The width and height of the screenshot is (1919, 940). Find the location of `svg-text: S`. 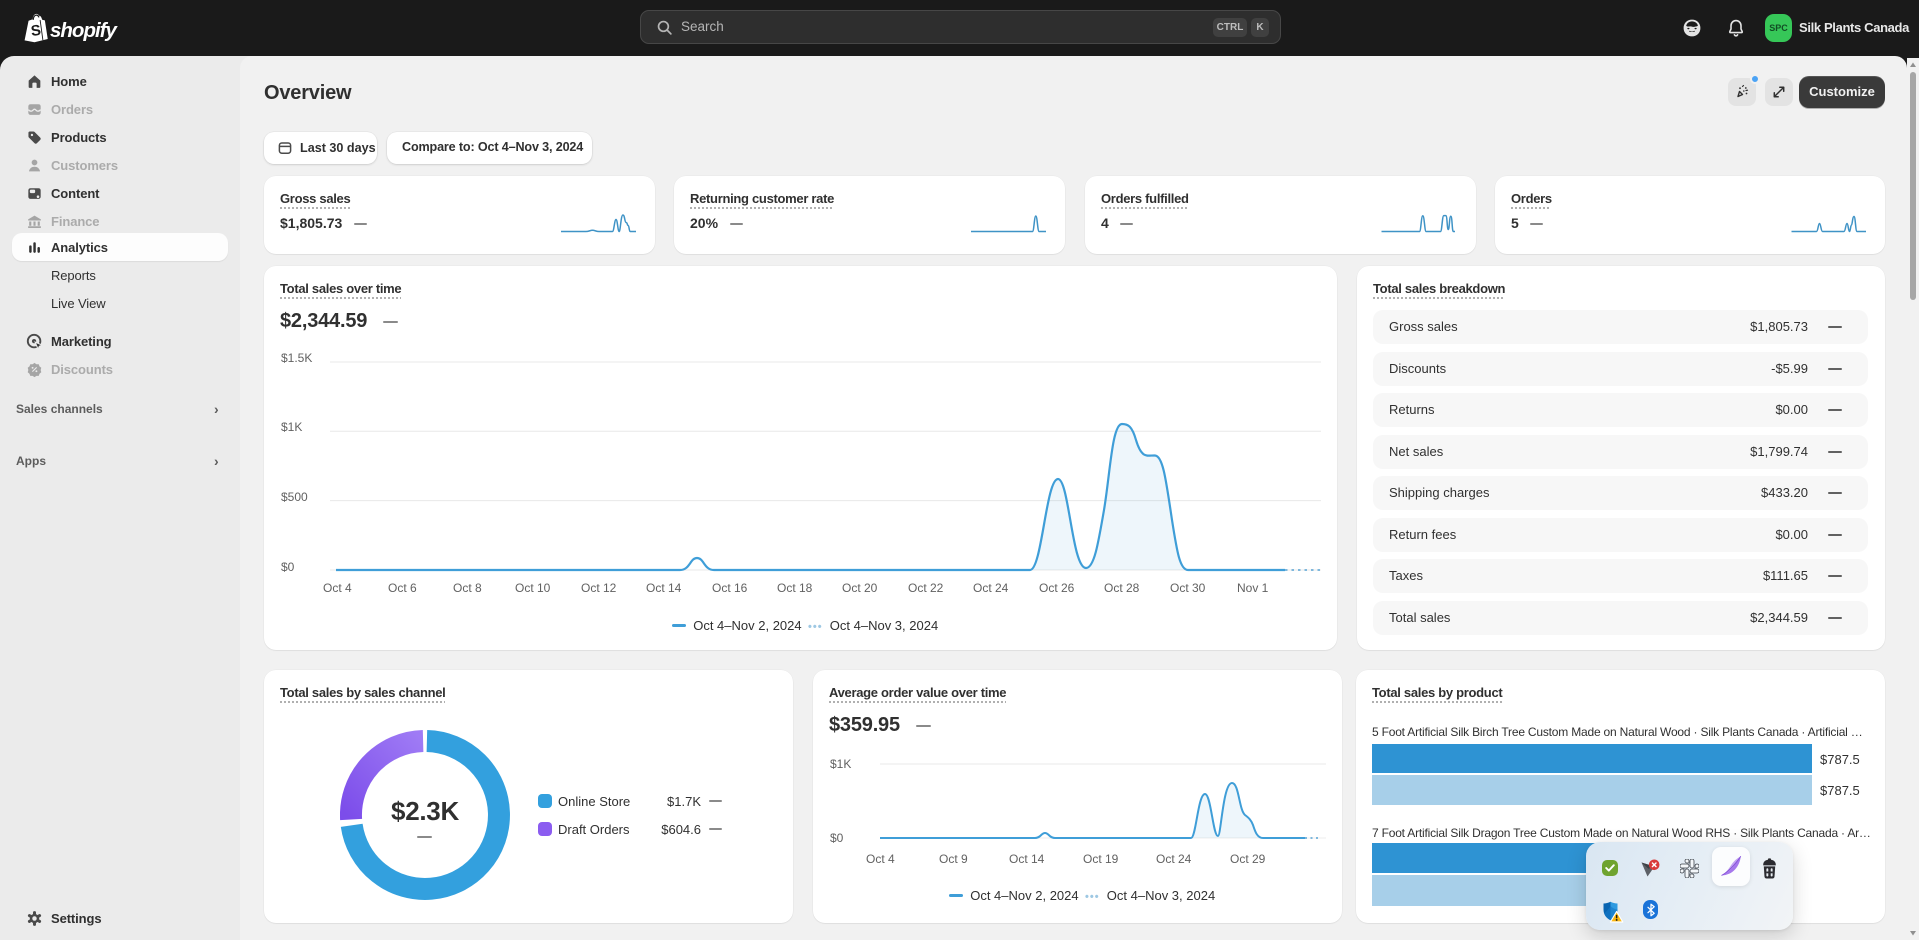

svg-text: S is located at coordinates (36, 31).